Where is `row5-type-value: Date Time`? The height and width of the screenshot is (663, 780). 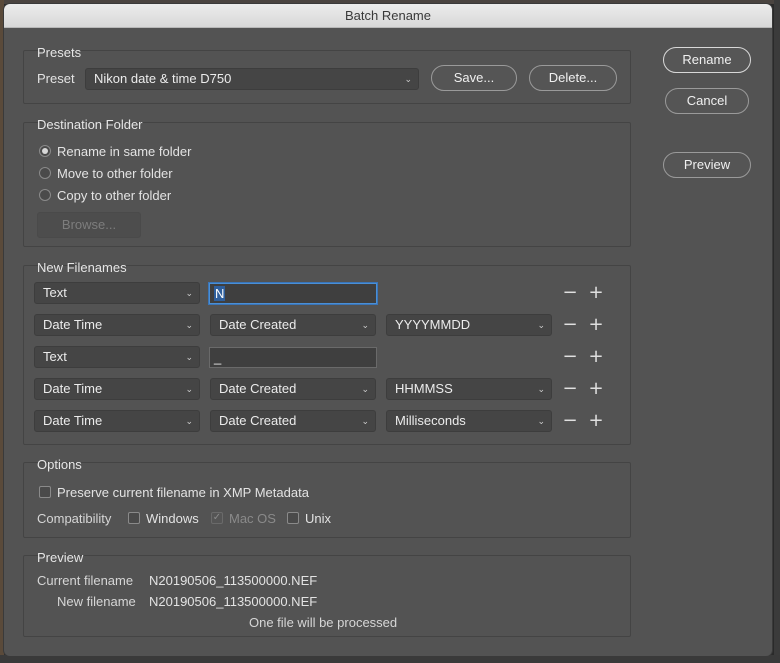
row5-type-value: Date Time is located at coordinates (73, 420).